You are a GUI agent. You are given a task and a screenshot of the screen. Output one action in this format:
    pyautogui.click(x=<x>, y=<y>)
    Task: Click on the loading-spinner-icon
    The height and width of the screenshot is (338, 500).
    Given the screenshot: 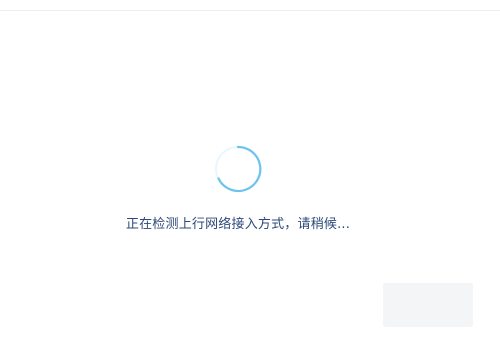 What is the action you would take?
    pyautogui.click(x=238, y=169)
    